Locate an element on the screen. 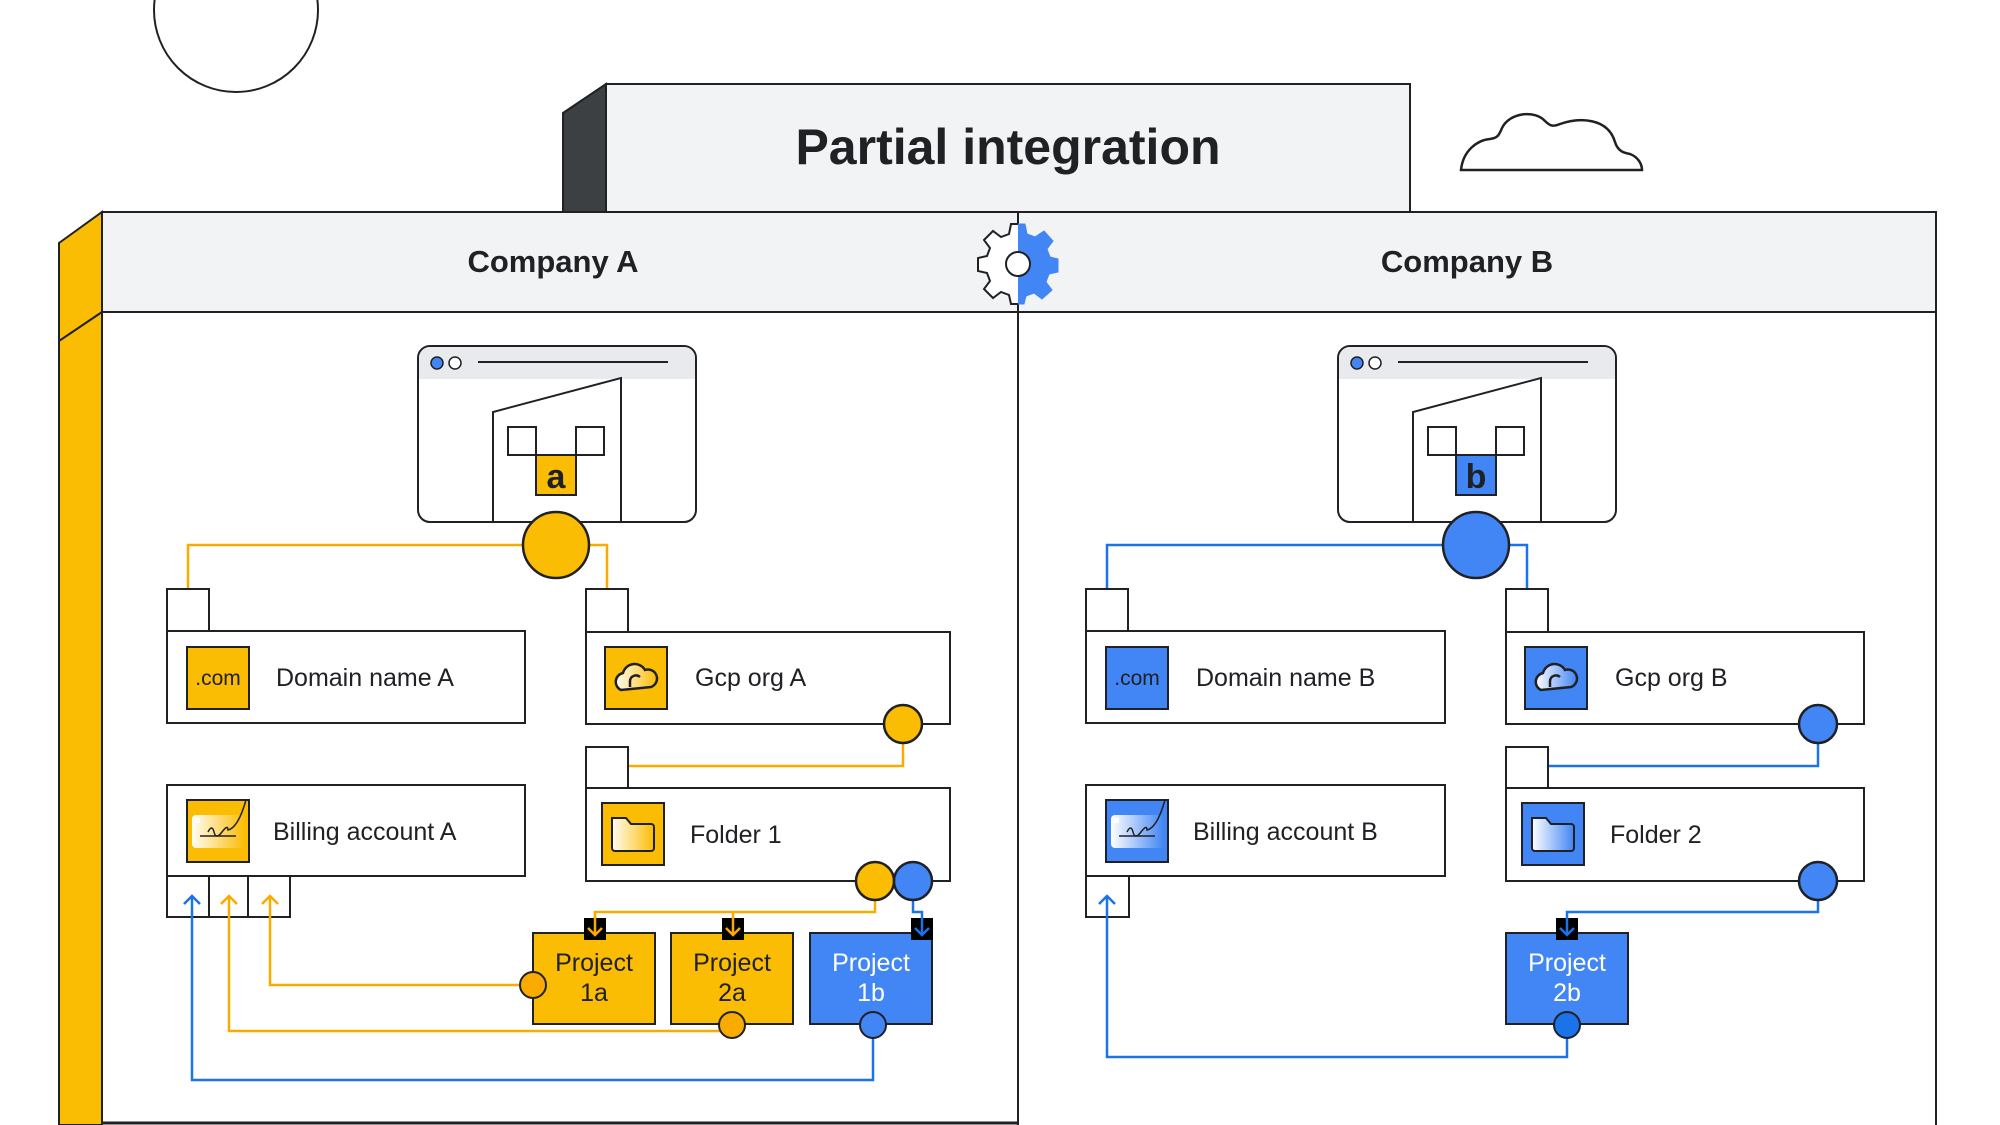 The height and width of the screenshot is (1125, 2000). project-1b: Project 1b is located at coordinates (871, 978).